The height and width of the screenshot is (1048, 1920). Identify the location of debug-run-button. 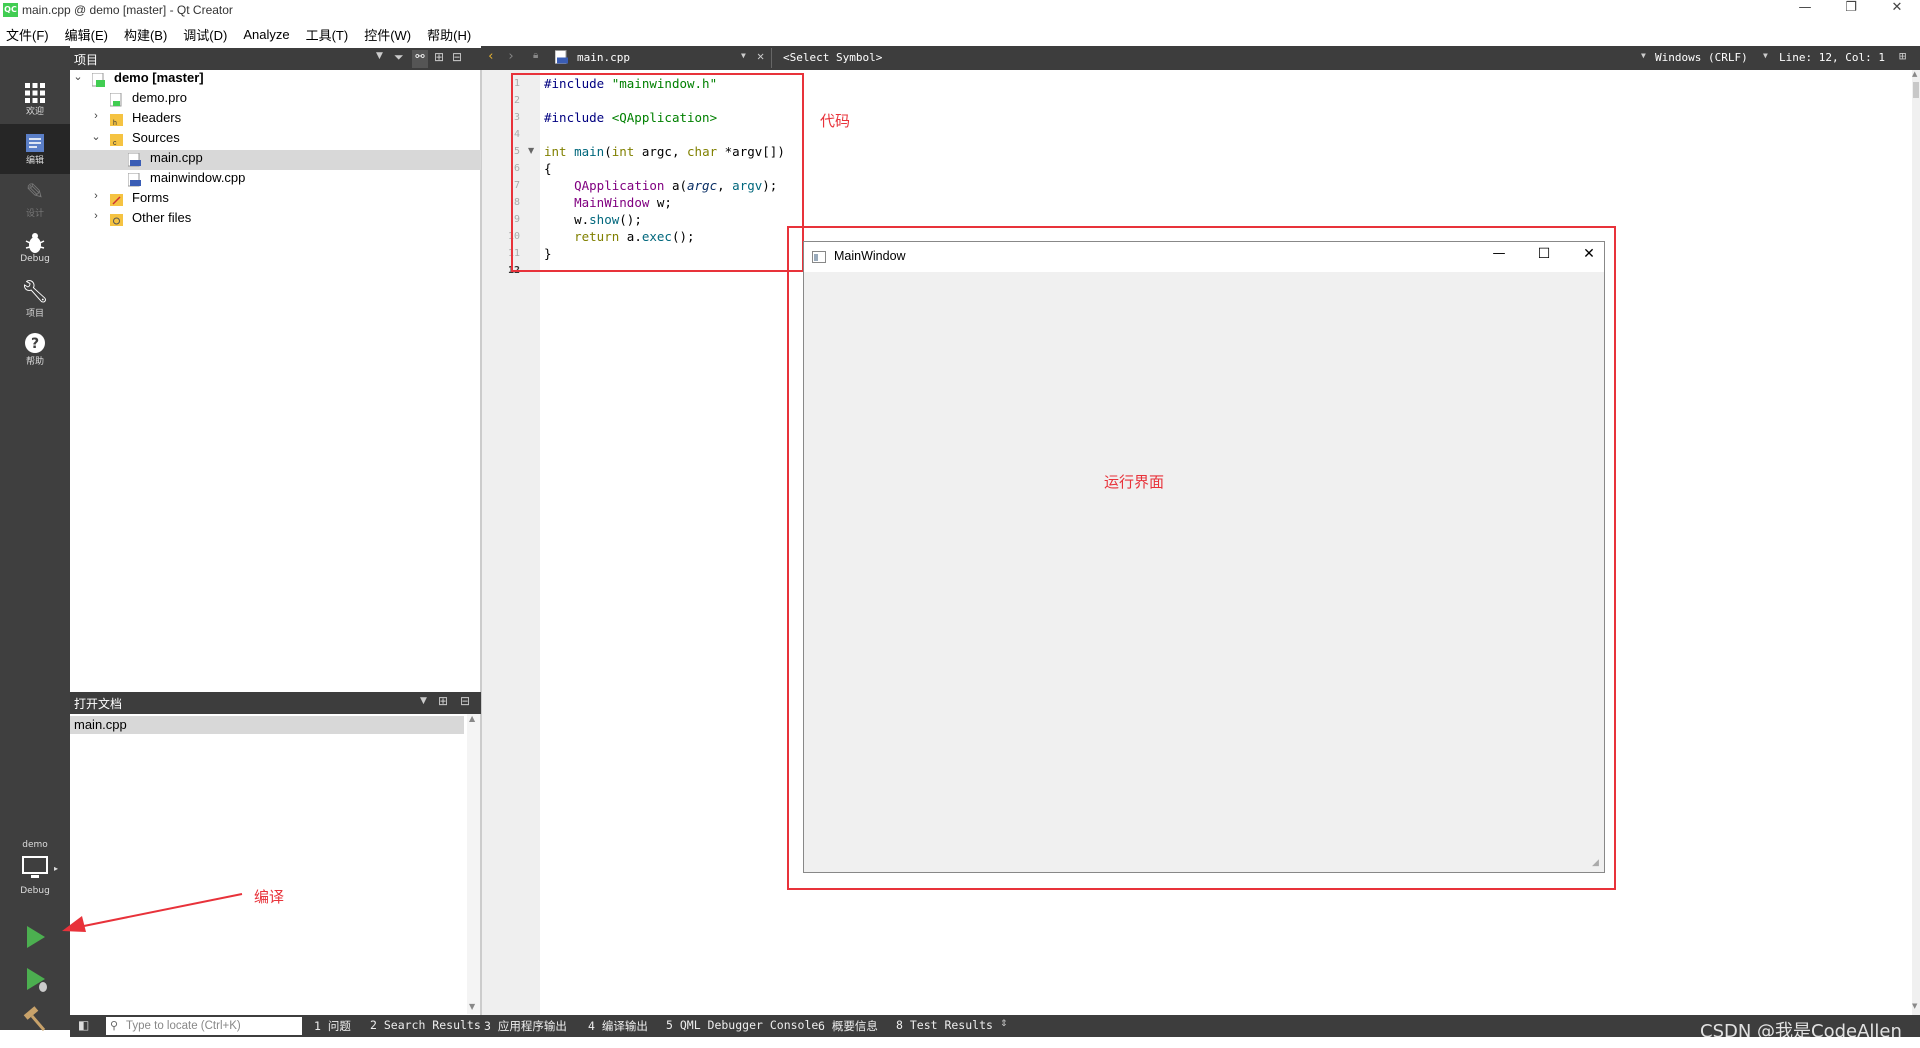
(35, 979).